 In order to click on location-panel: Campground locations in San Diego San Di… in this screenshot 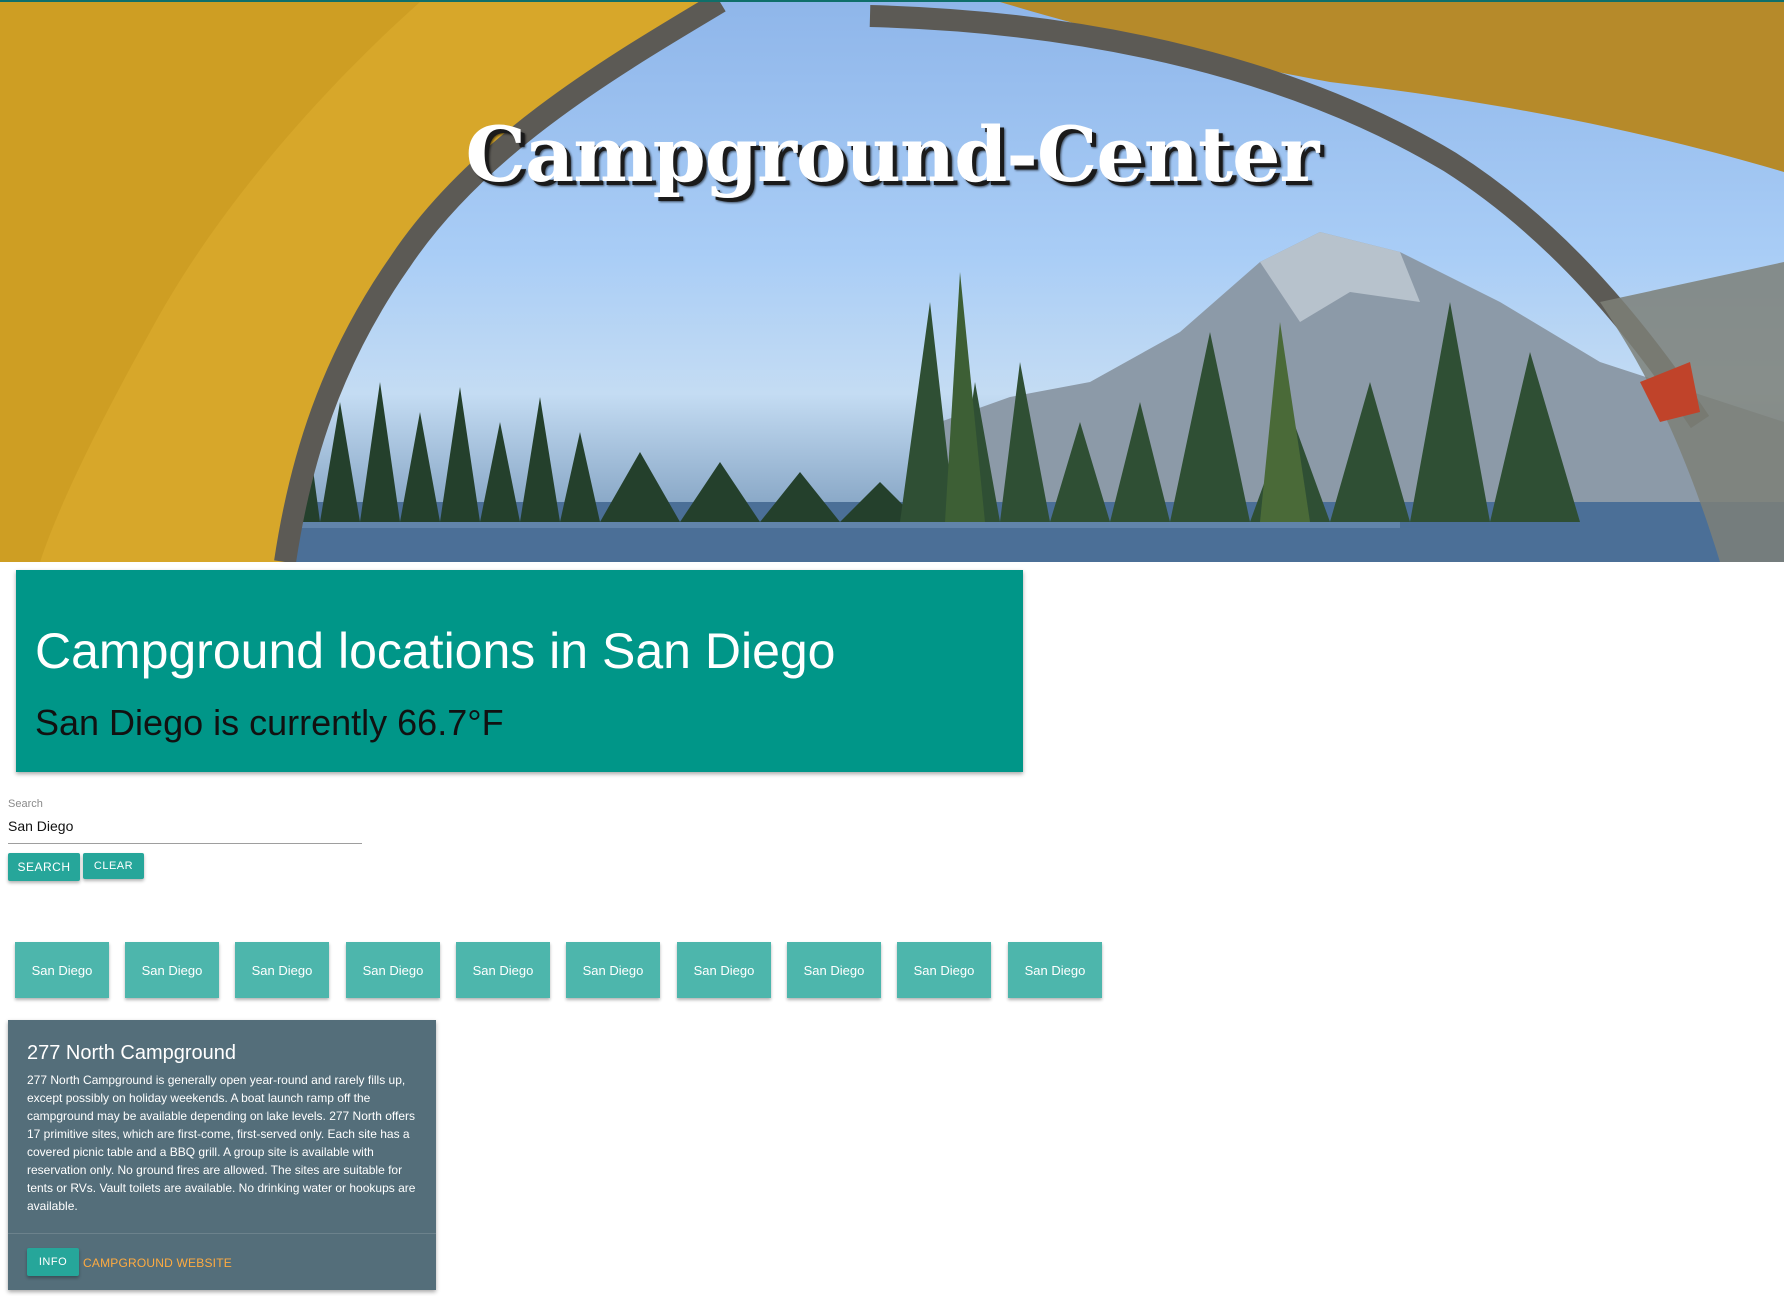, I will do `click(519, 671)`.